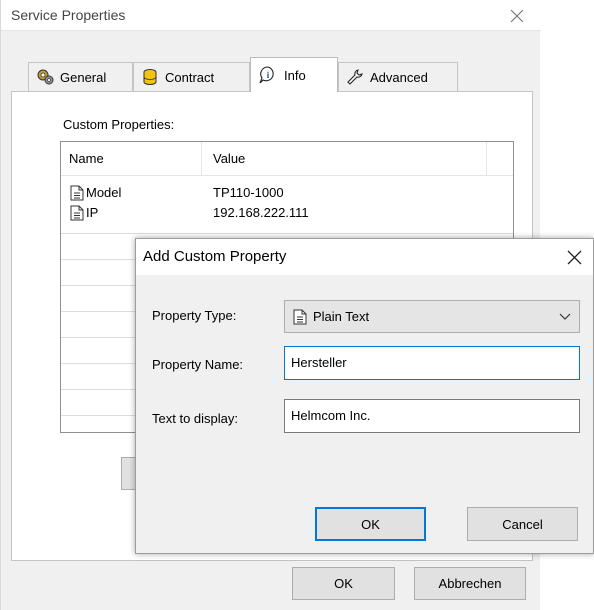 This screenshot has width=594, height=610. I want to click on info-icon: i, so click(266, 75).